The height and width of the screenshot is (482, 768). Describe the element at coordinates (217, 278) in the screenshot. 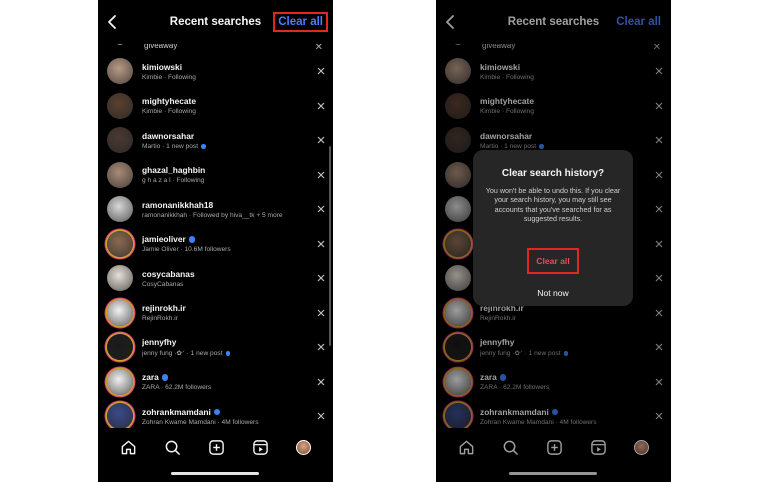

I see `list-item: cosycabanasCosyCabanas` at that location.